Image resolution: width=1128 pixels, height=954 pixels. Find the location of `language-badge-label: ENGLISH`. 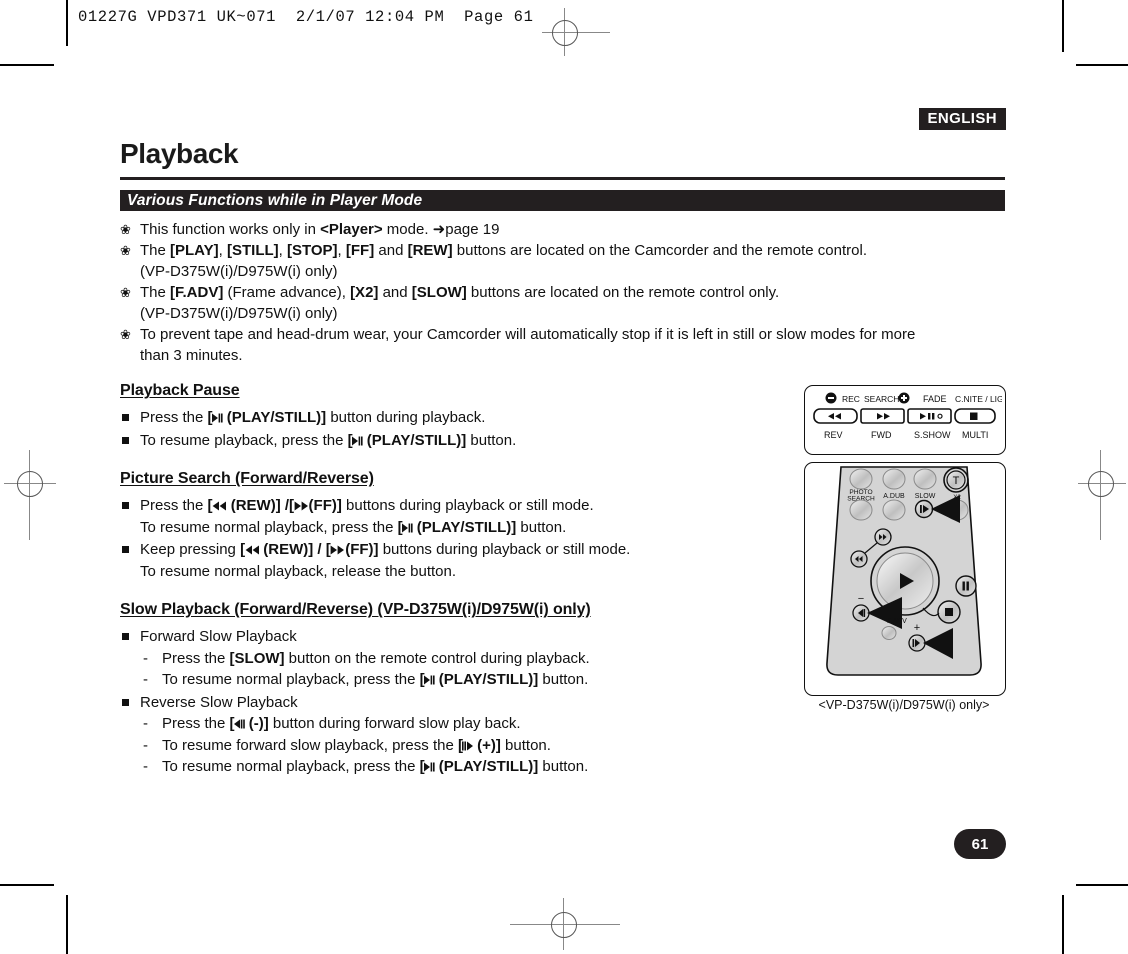

language-badge-label: ENGLISH is located at coordinates (962, 118).